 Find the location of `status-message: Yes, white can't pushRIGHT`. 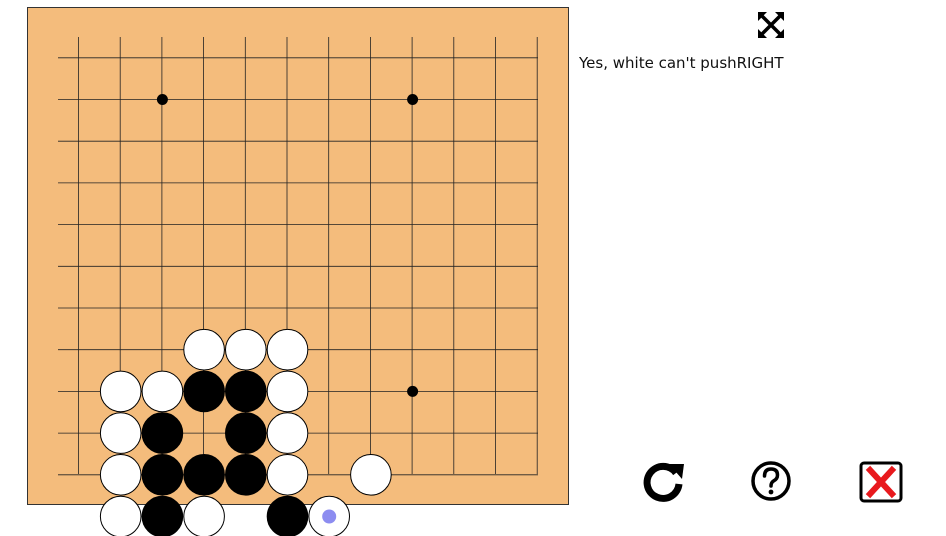

status-message: Yes, white can't pushRIGHT is located at coordinates (681, 63).